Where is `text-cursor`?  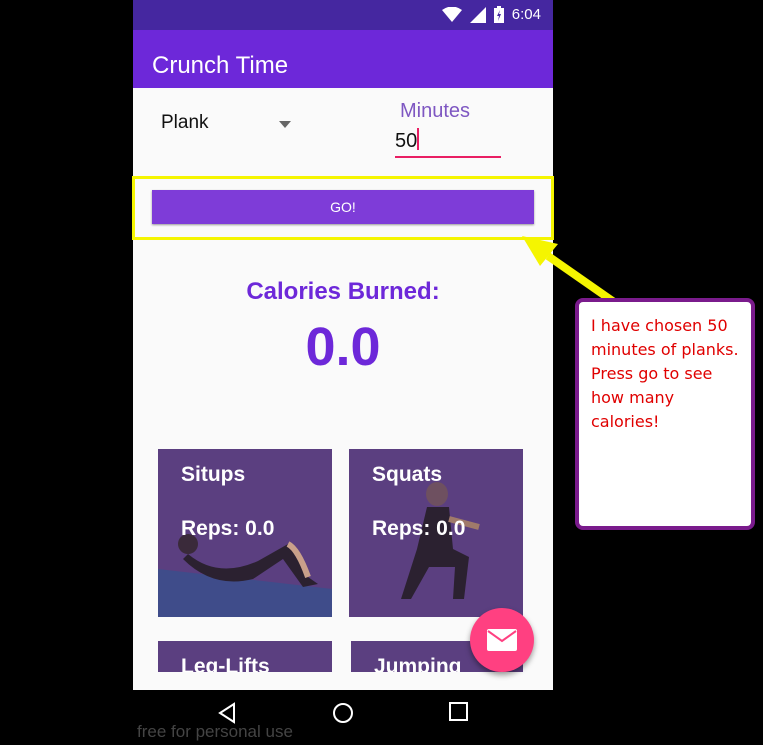
text-cursor is located at coordinates (418, 139).